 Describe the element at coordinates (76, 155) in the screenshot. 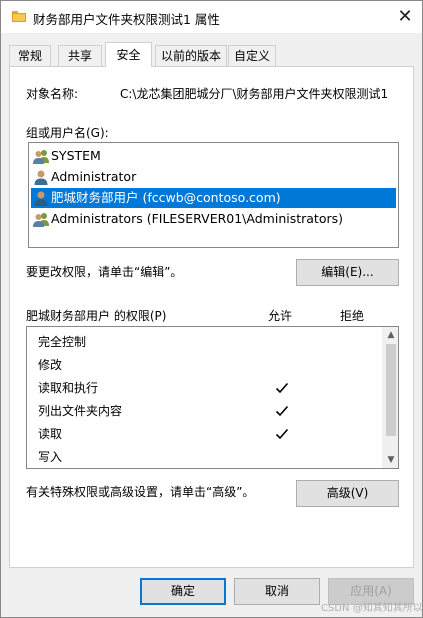

I see `principal-name: SYSTEM` at that location.